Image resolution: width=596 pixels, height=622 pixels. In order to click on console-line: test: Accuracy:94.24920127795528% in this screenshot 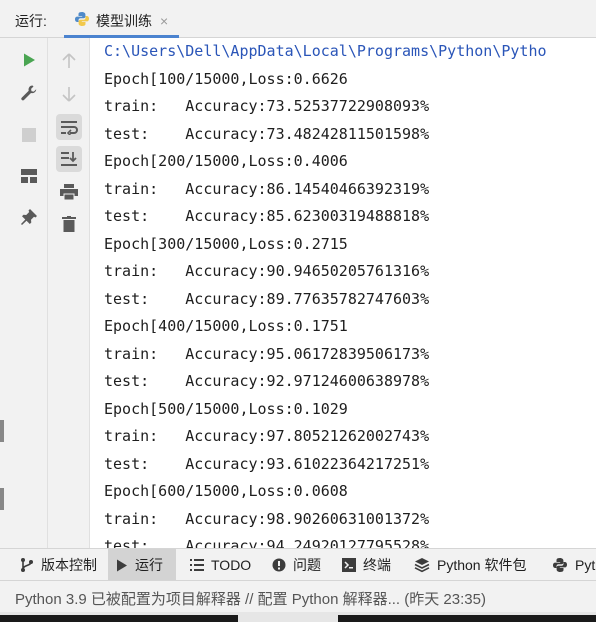, I will do `click(267, 542)`.